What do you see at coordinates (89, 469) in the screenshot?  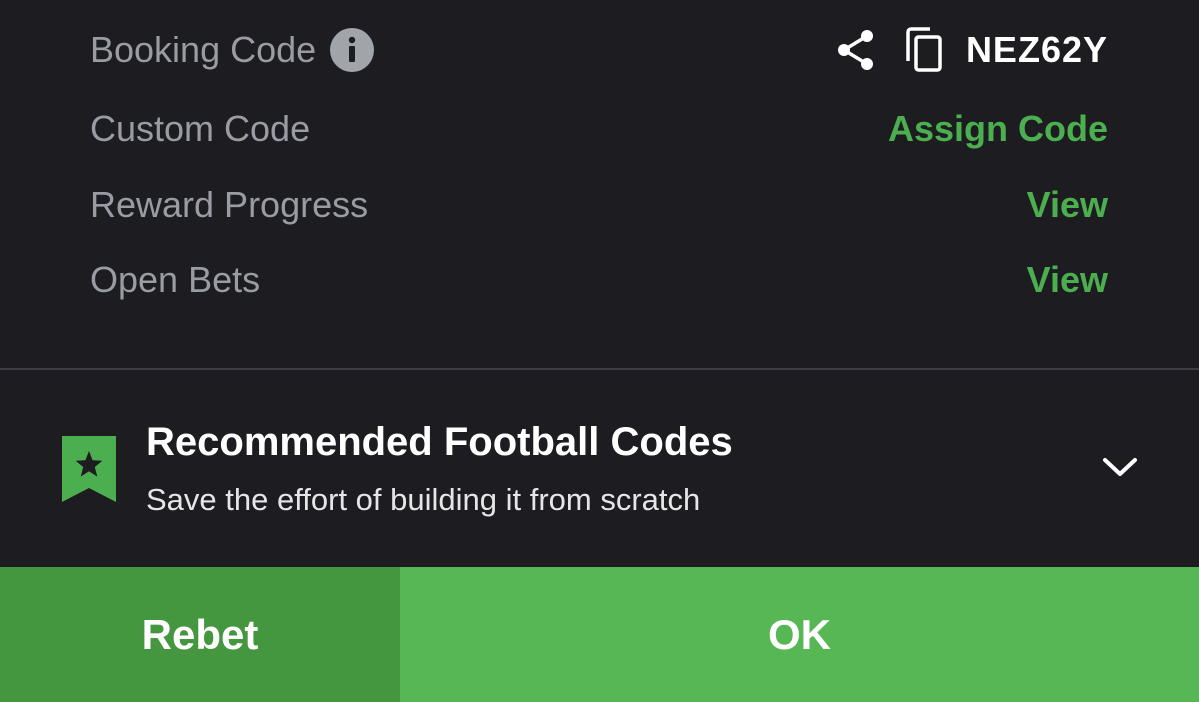 I see `bookmark-star-icon` at bounding box center [89, 469].